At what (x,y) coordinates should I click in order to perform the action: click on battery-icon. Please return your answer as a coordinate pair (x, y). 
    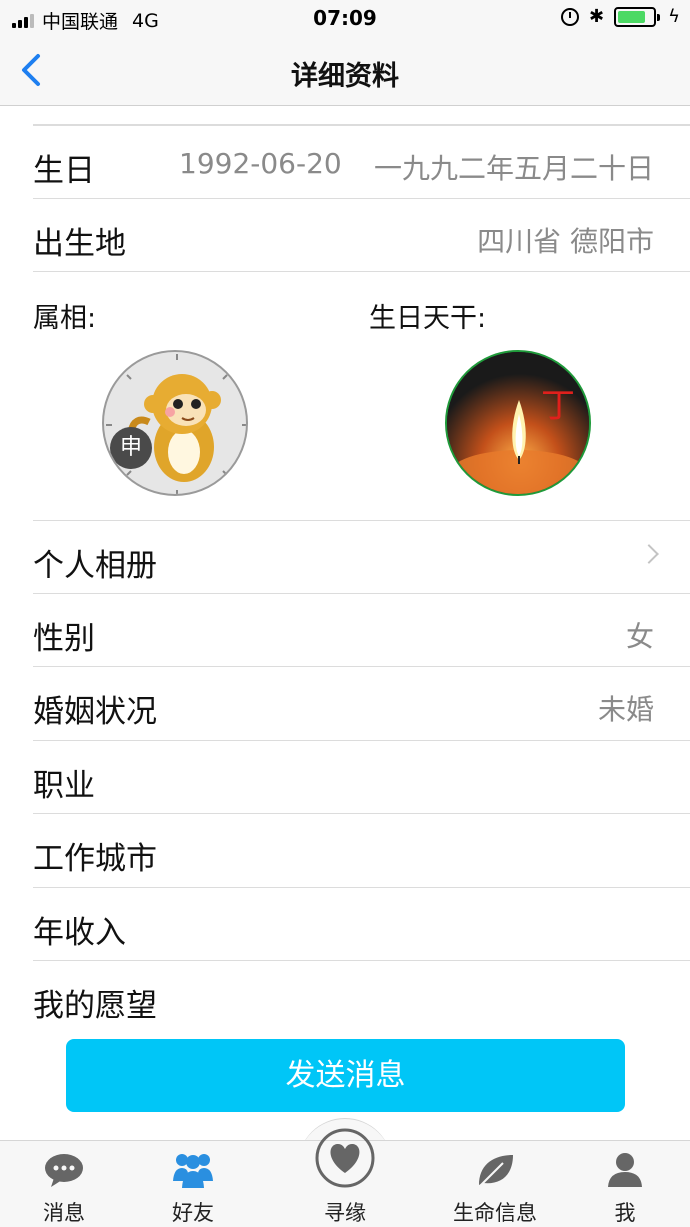
    Looking at the image, I should click on (637, 16).